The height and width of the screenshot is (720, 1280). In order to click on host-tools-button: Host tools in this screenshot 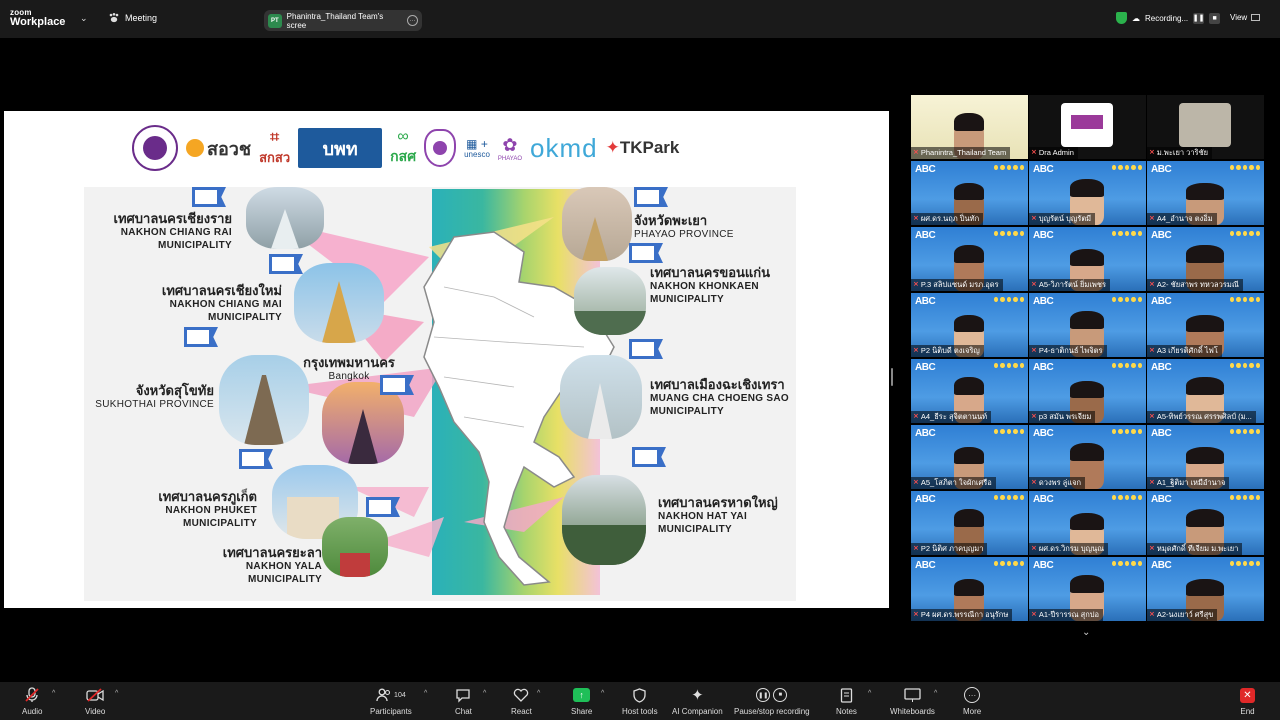, I will do `click(640, 701)`.